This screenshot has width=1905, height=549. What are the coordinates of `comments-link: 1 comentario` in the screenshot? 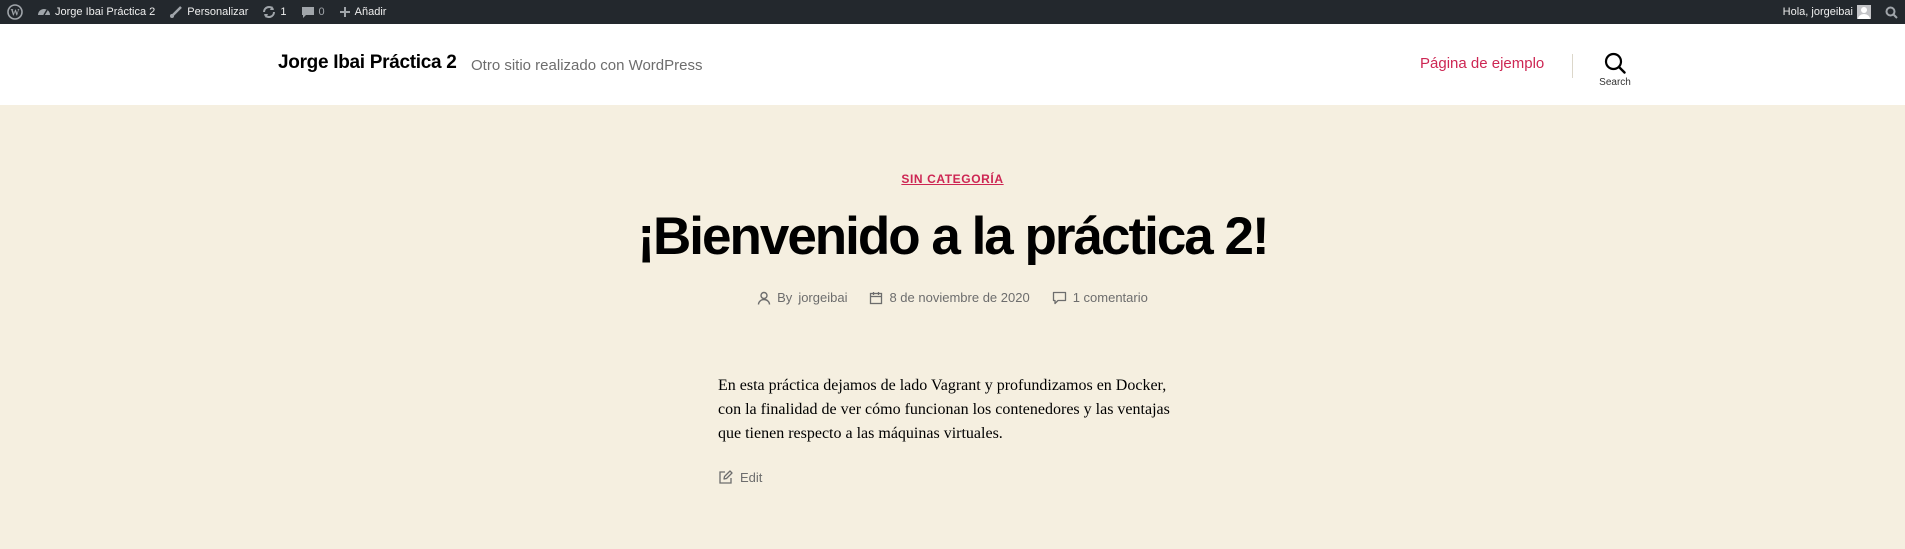 It's located at (1110, 297).